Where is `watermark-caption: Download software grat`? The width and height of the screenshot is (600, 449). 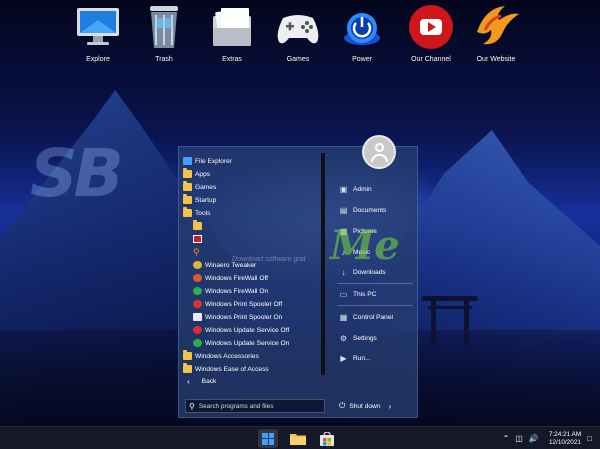 watermark-caption: Download software grat is located at coordinates (269, 259).